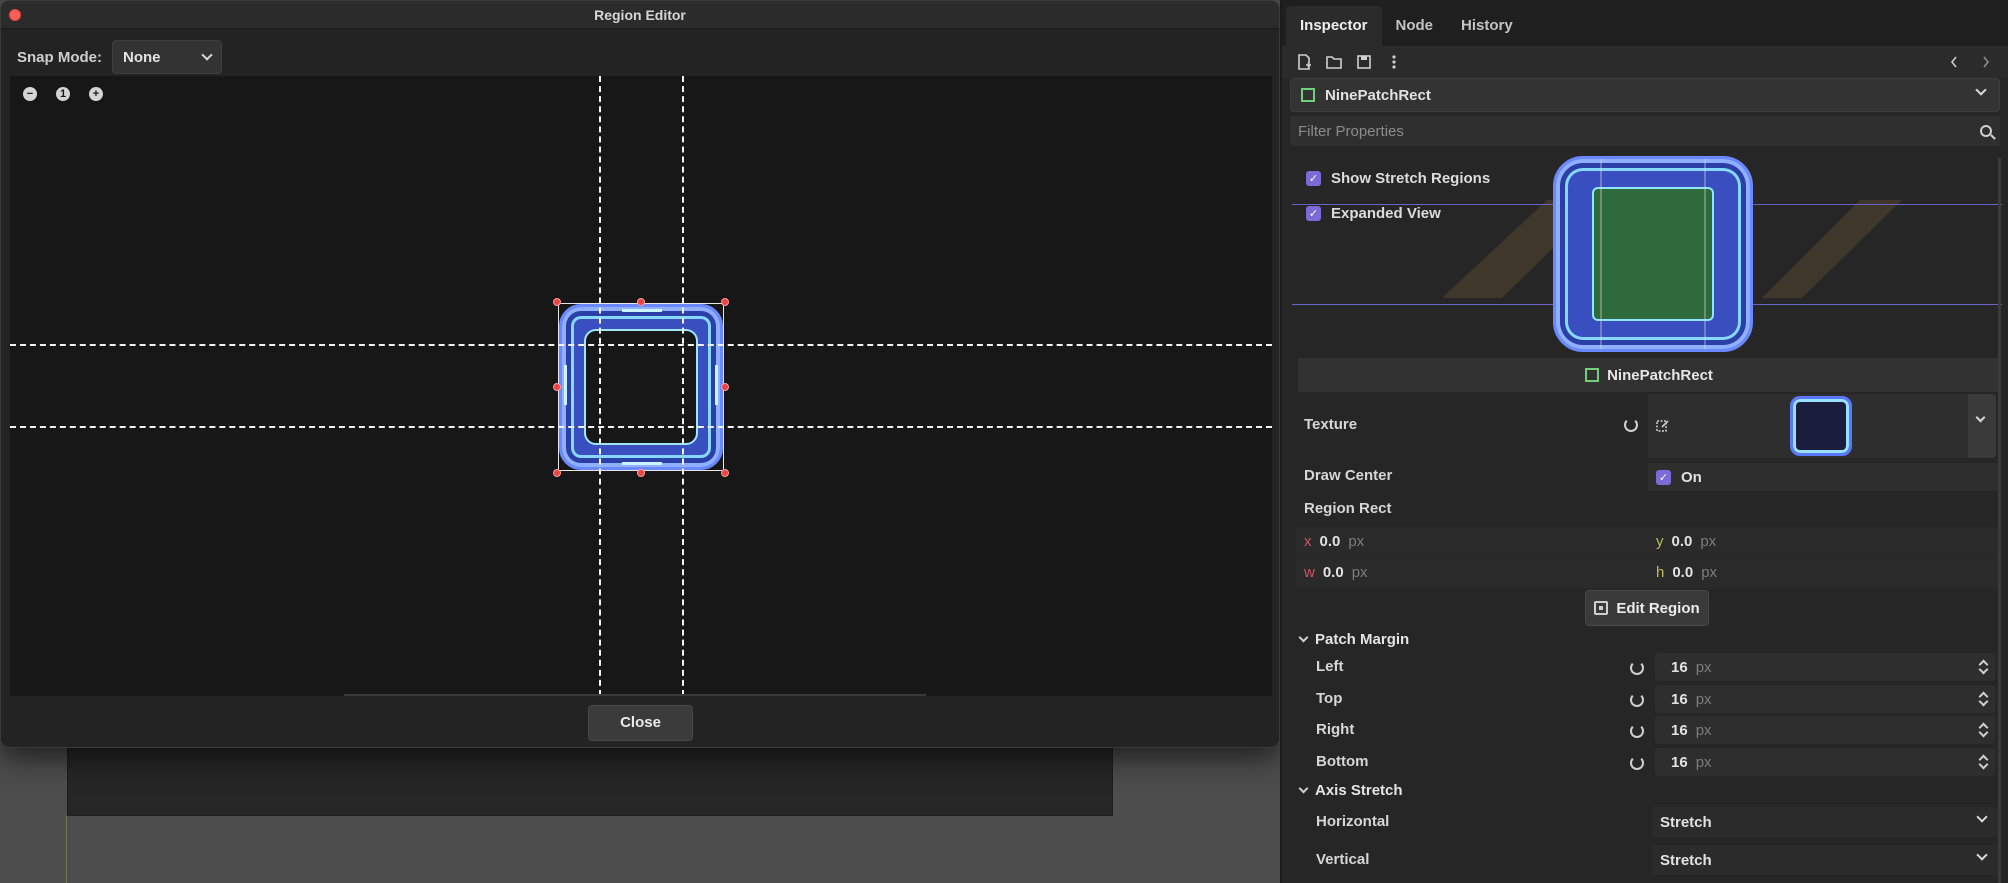 This screenshot has width=2008, height=883. I want to click on snap-mode-row: Snap Mode: None, so click(119, 57).